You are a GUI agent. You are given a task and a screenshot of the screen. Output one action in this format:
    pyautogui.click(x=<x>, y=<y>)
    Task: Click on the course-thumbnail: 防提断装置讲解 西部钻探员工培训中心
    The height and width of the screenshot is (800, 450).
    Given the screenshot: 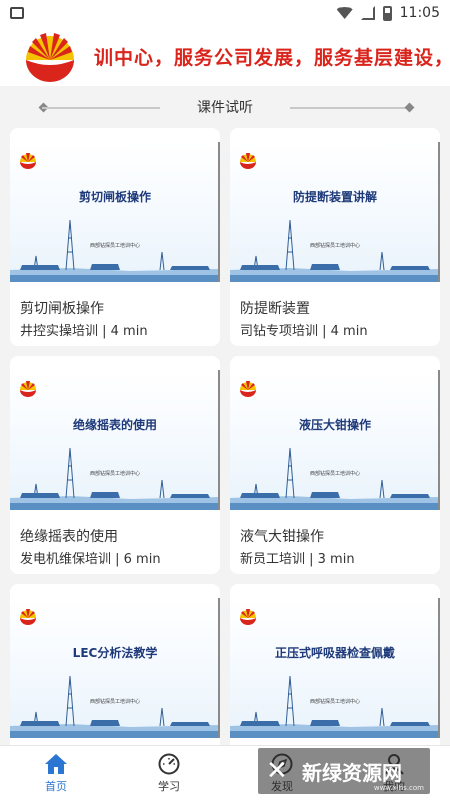 What is the action you would take?
    pyautogui.click(x=335, y=212)
    